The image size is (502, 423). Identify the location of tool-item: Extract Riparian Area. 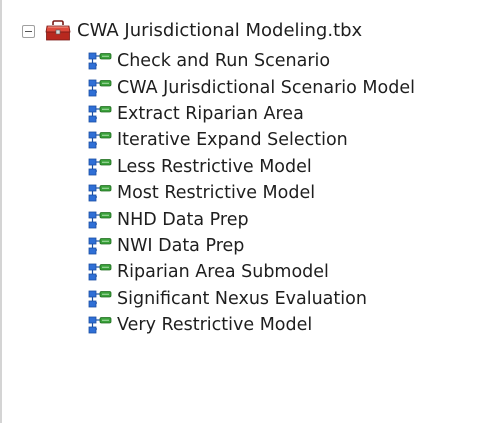
(251, 114).